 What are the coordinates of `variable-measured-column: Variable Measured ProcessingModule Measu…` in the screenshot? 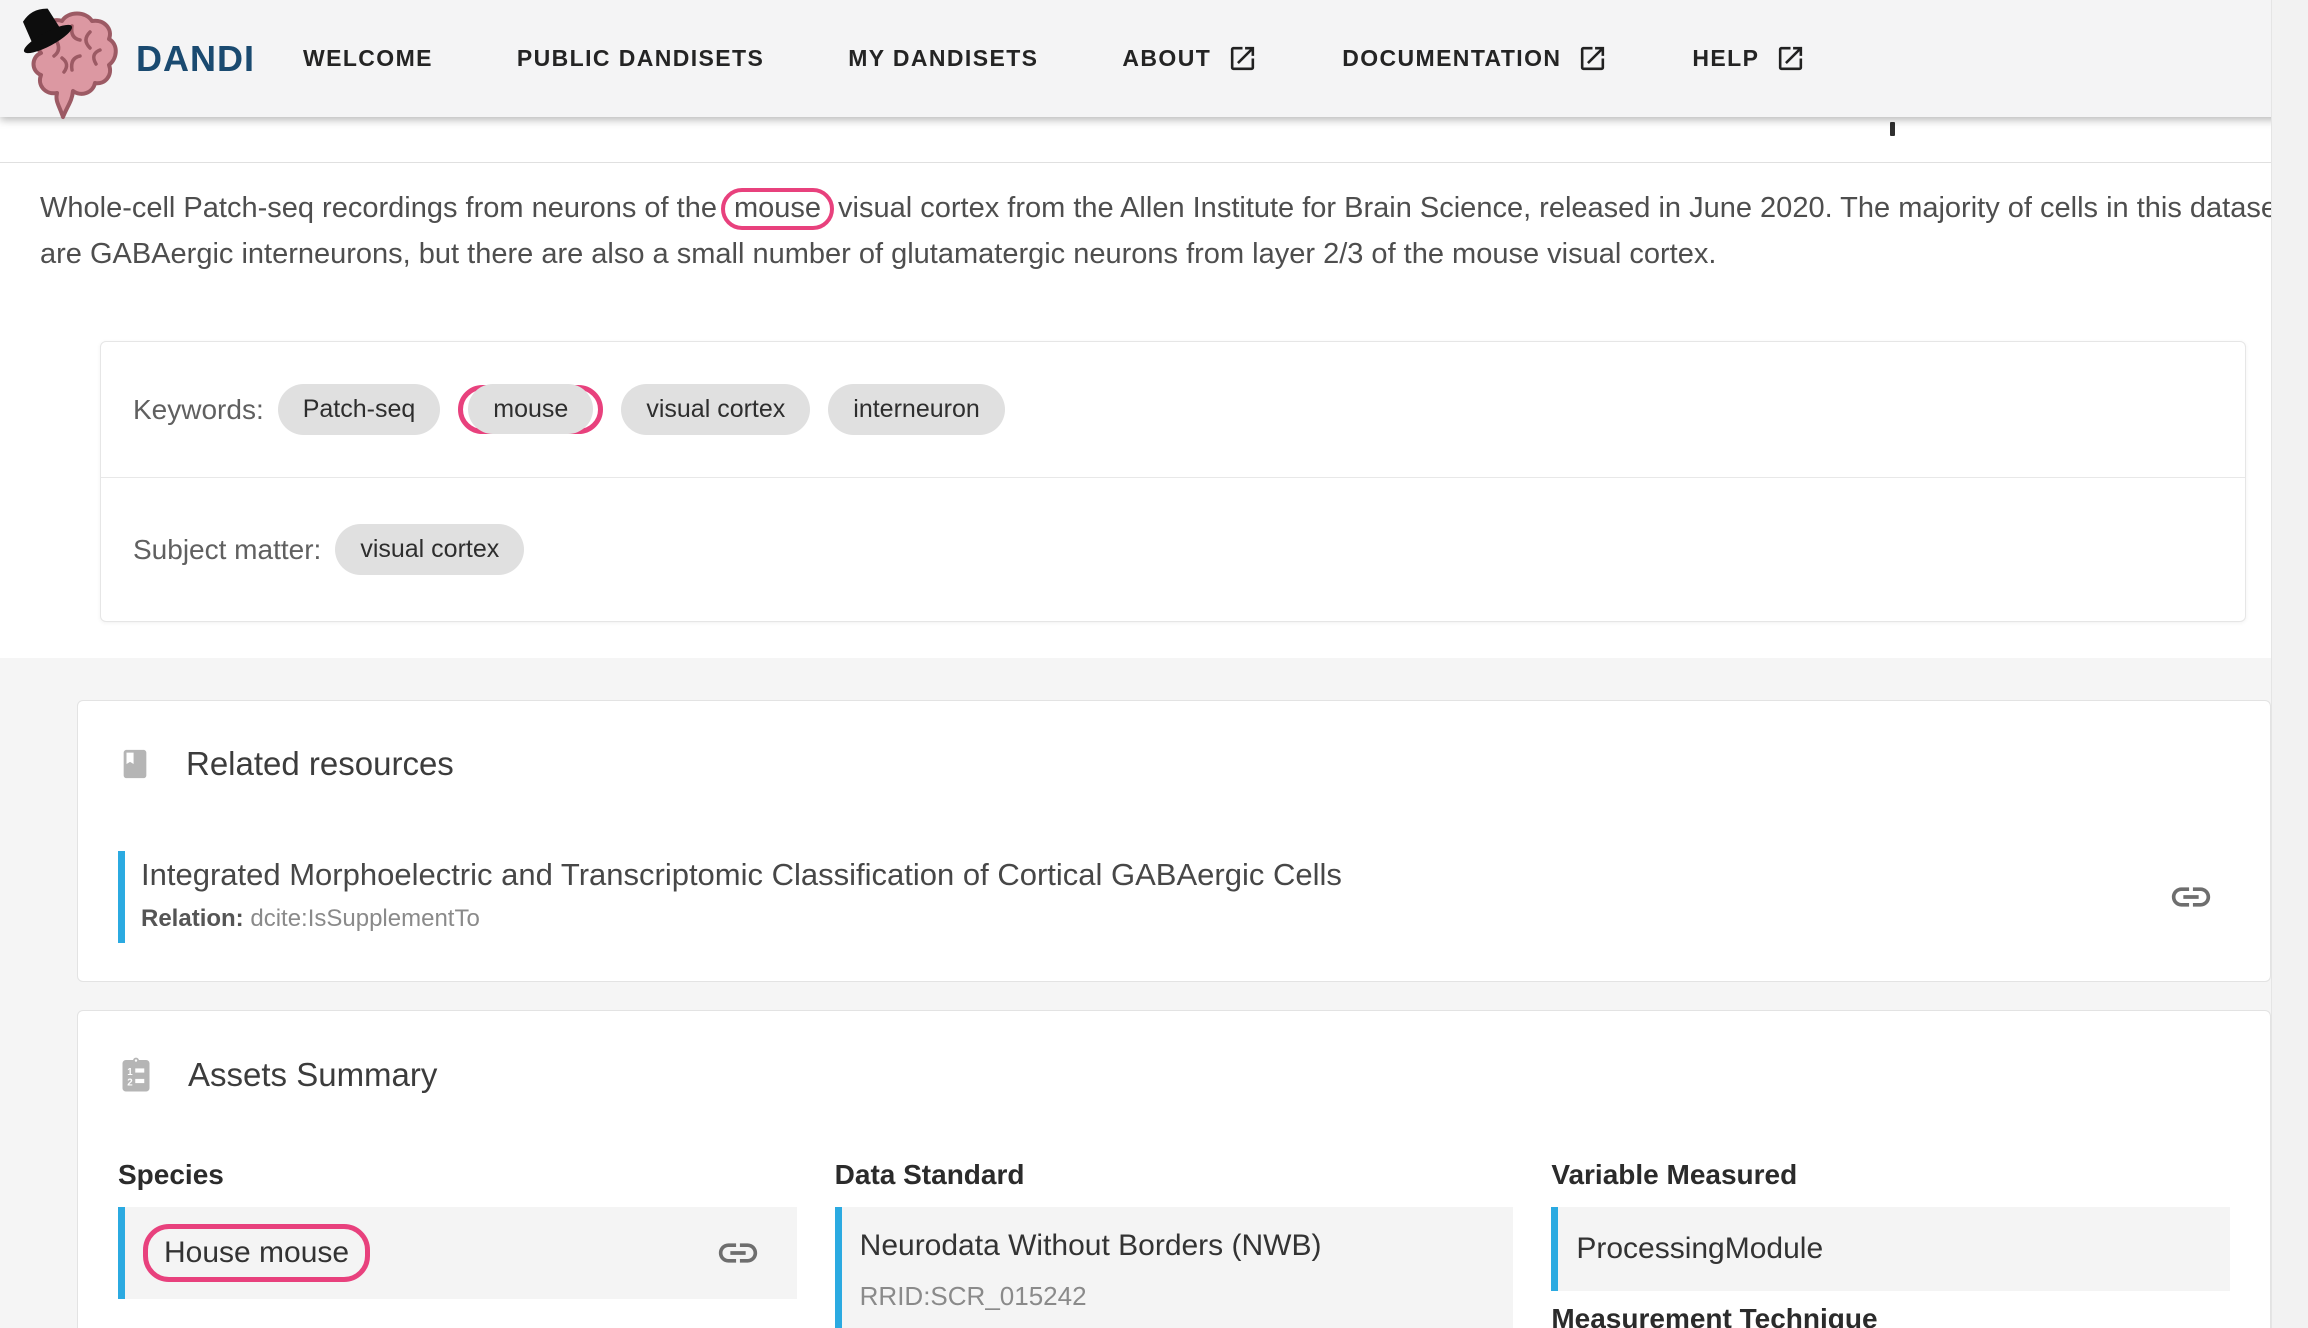 It's located at (1890, 1243).